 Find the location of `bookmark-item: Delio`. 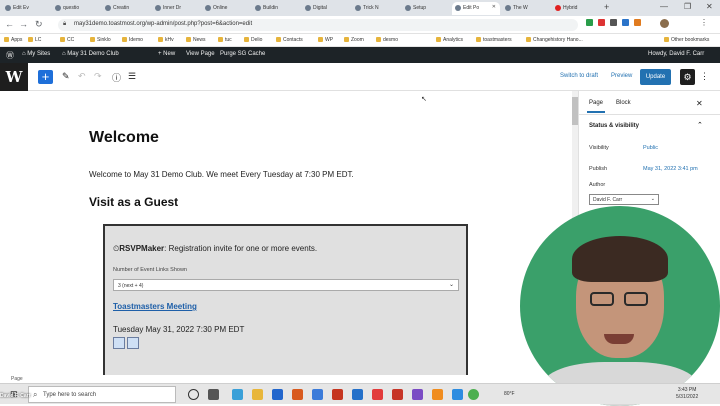

bookmark-item: Delio is located at coordinates (253, 40).